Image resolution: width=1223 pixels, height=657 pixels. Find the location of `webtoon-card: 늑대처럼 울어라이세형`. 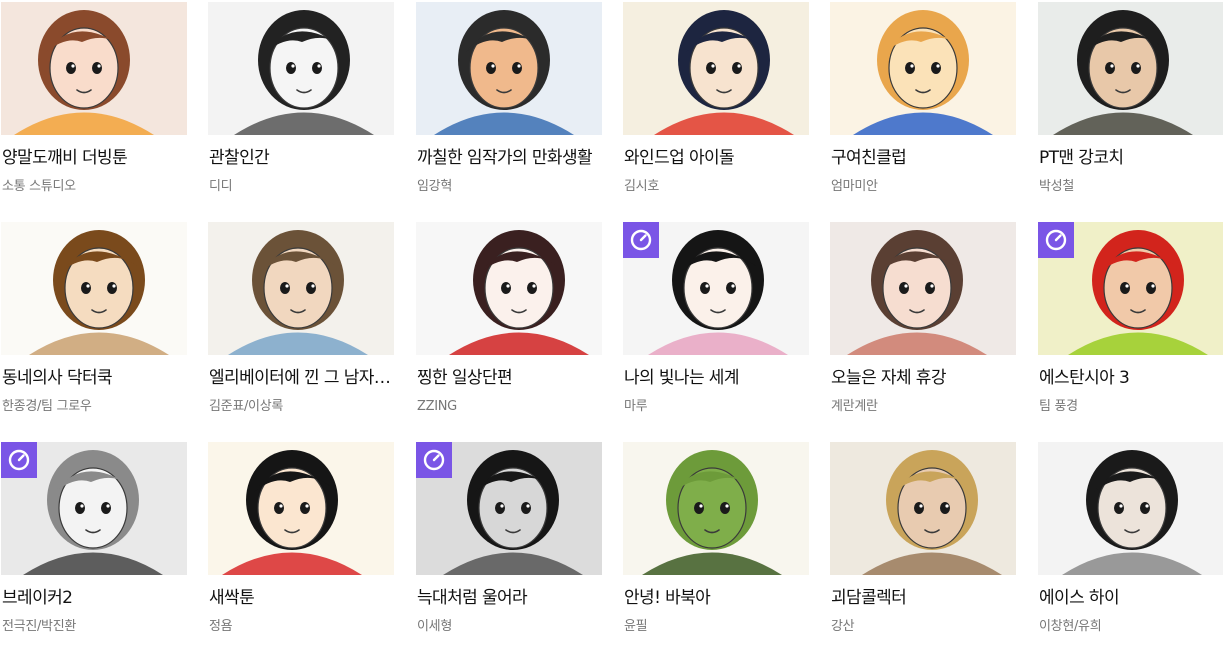

webtoon-card: 늑대처럼 울어라이세형 is located at coordinates (509, 549).